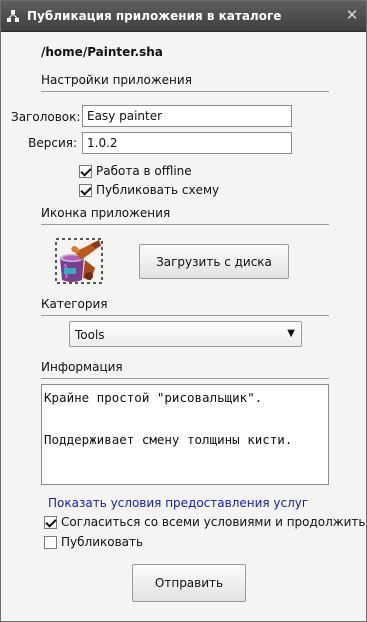  I want to click on chevron-down-icon: ▼, so click(291, 333).